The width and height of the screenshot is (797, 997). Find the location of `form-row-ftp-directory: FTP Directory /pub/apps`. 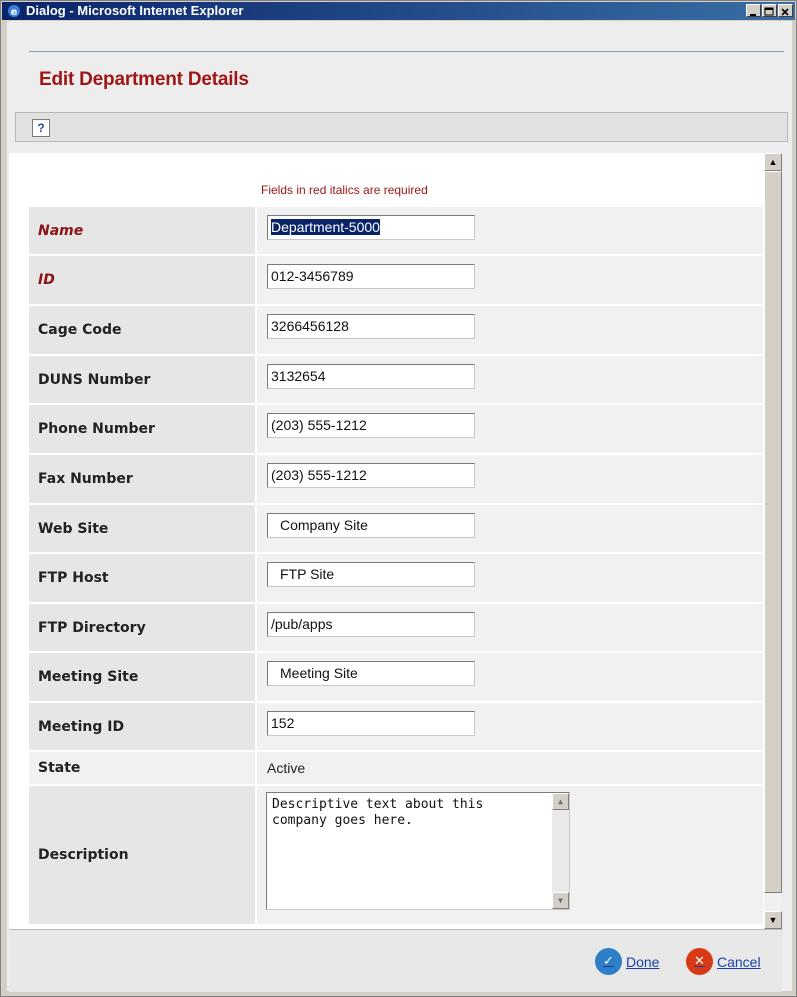

form-row-ftp-directory: FTP Directory /pub/apps is located at coordinates (396, 628).